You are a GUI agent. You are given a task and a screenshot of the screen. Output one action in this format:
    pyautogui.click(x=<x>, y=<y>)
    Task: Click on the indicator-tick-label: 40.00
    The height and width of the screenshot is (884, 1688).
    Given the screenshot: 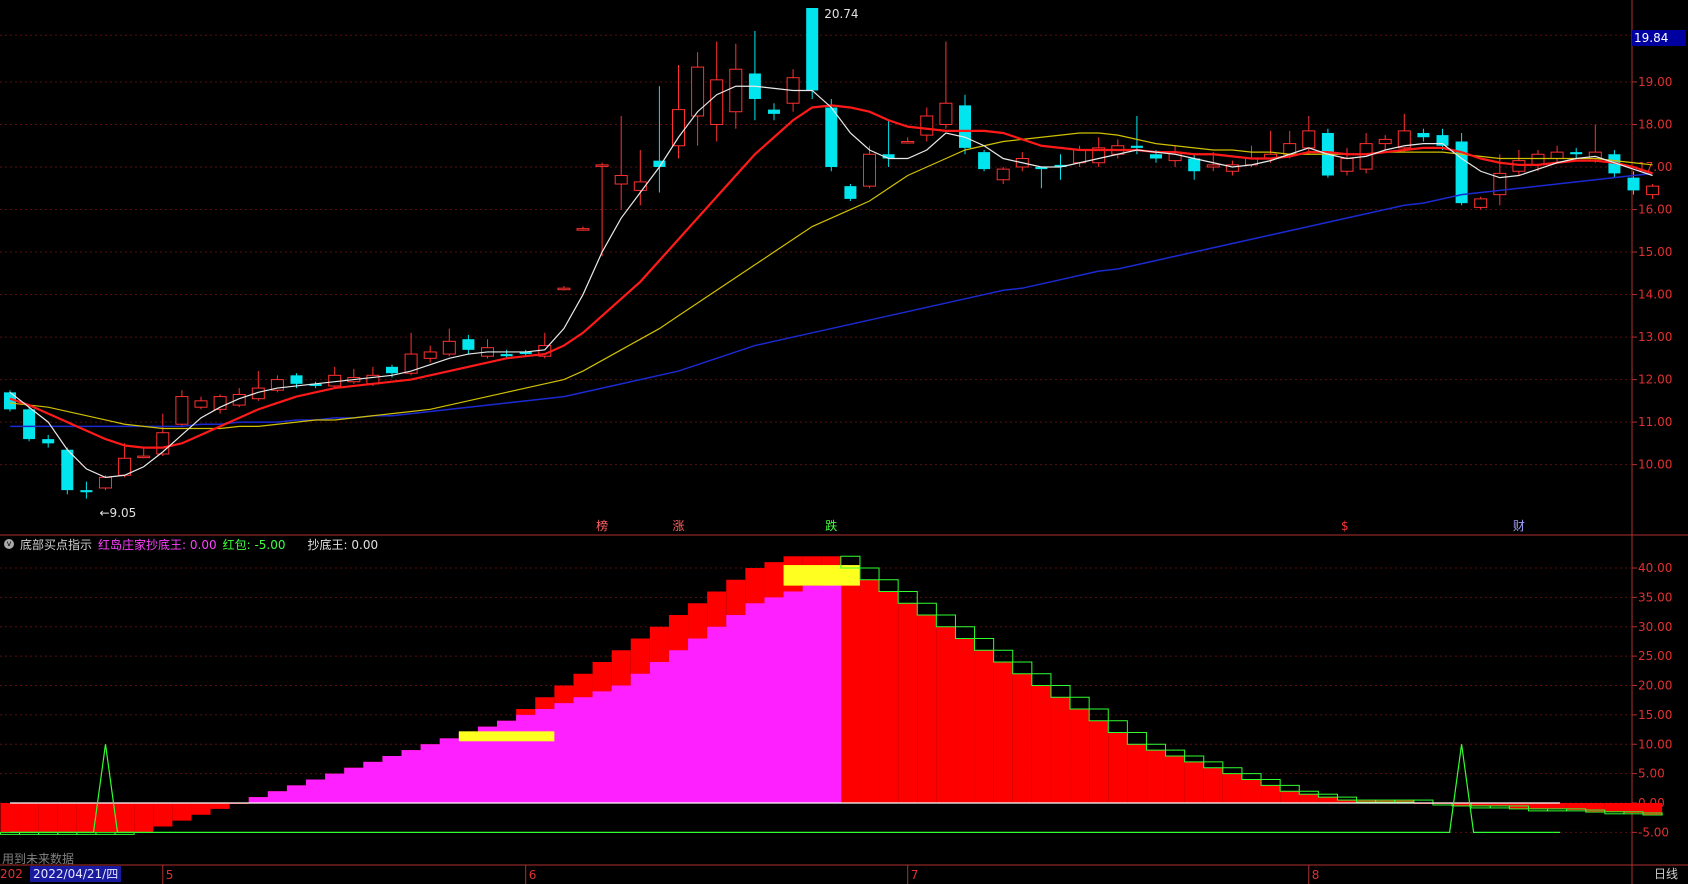 What is the action you would take?
    pyautogui.click(x=1655, y=568)
    